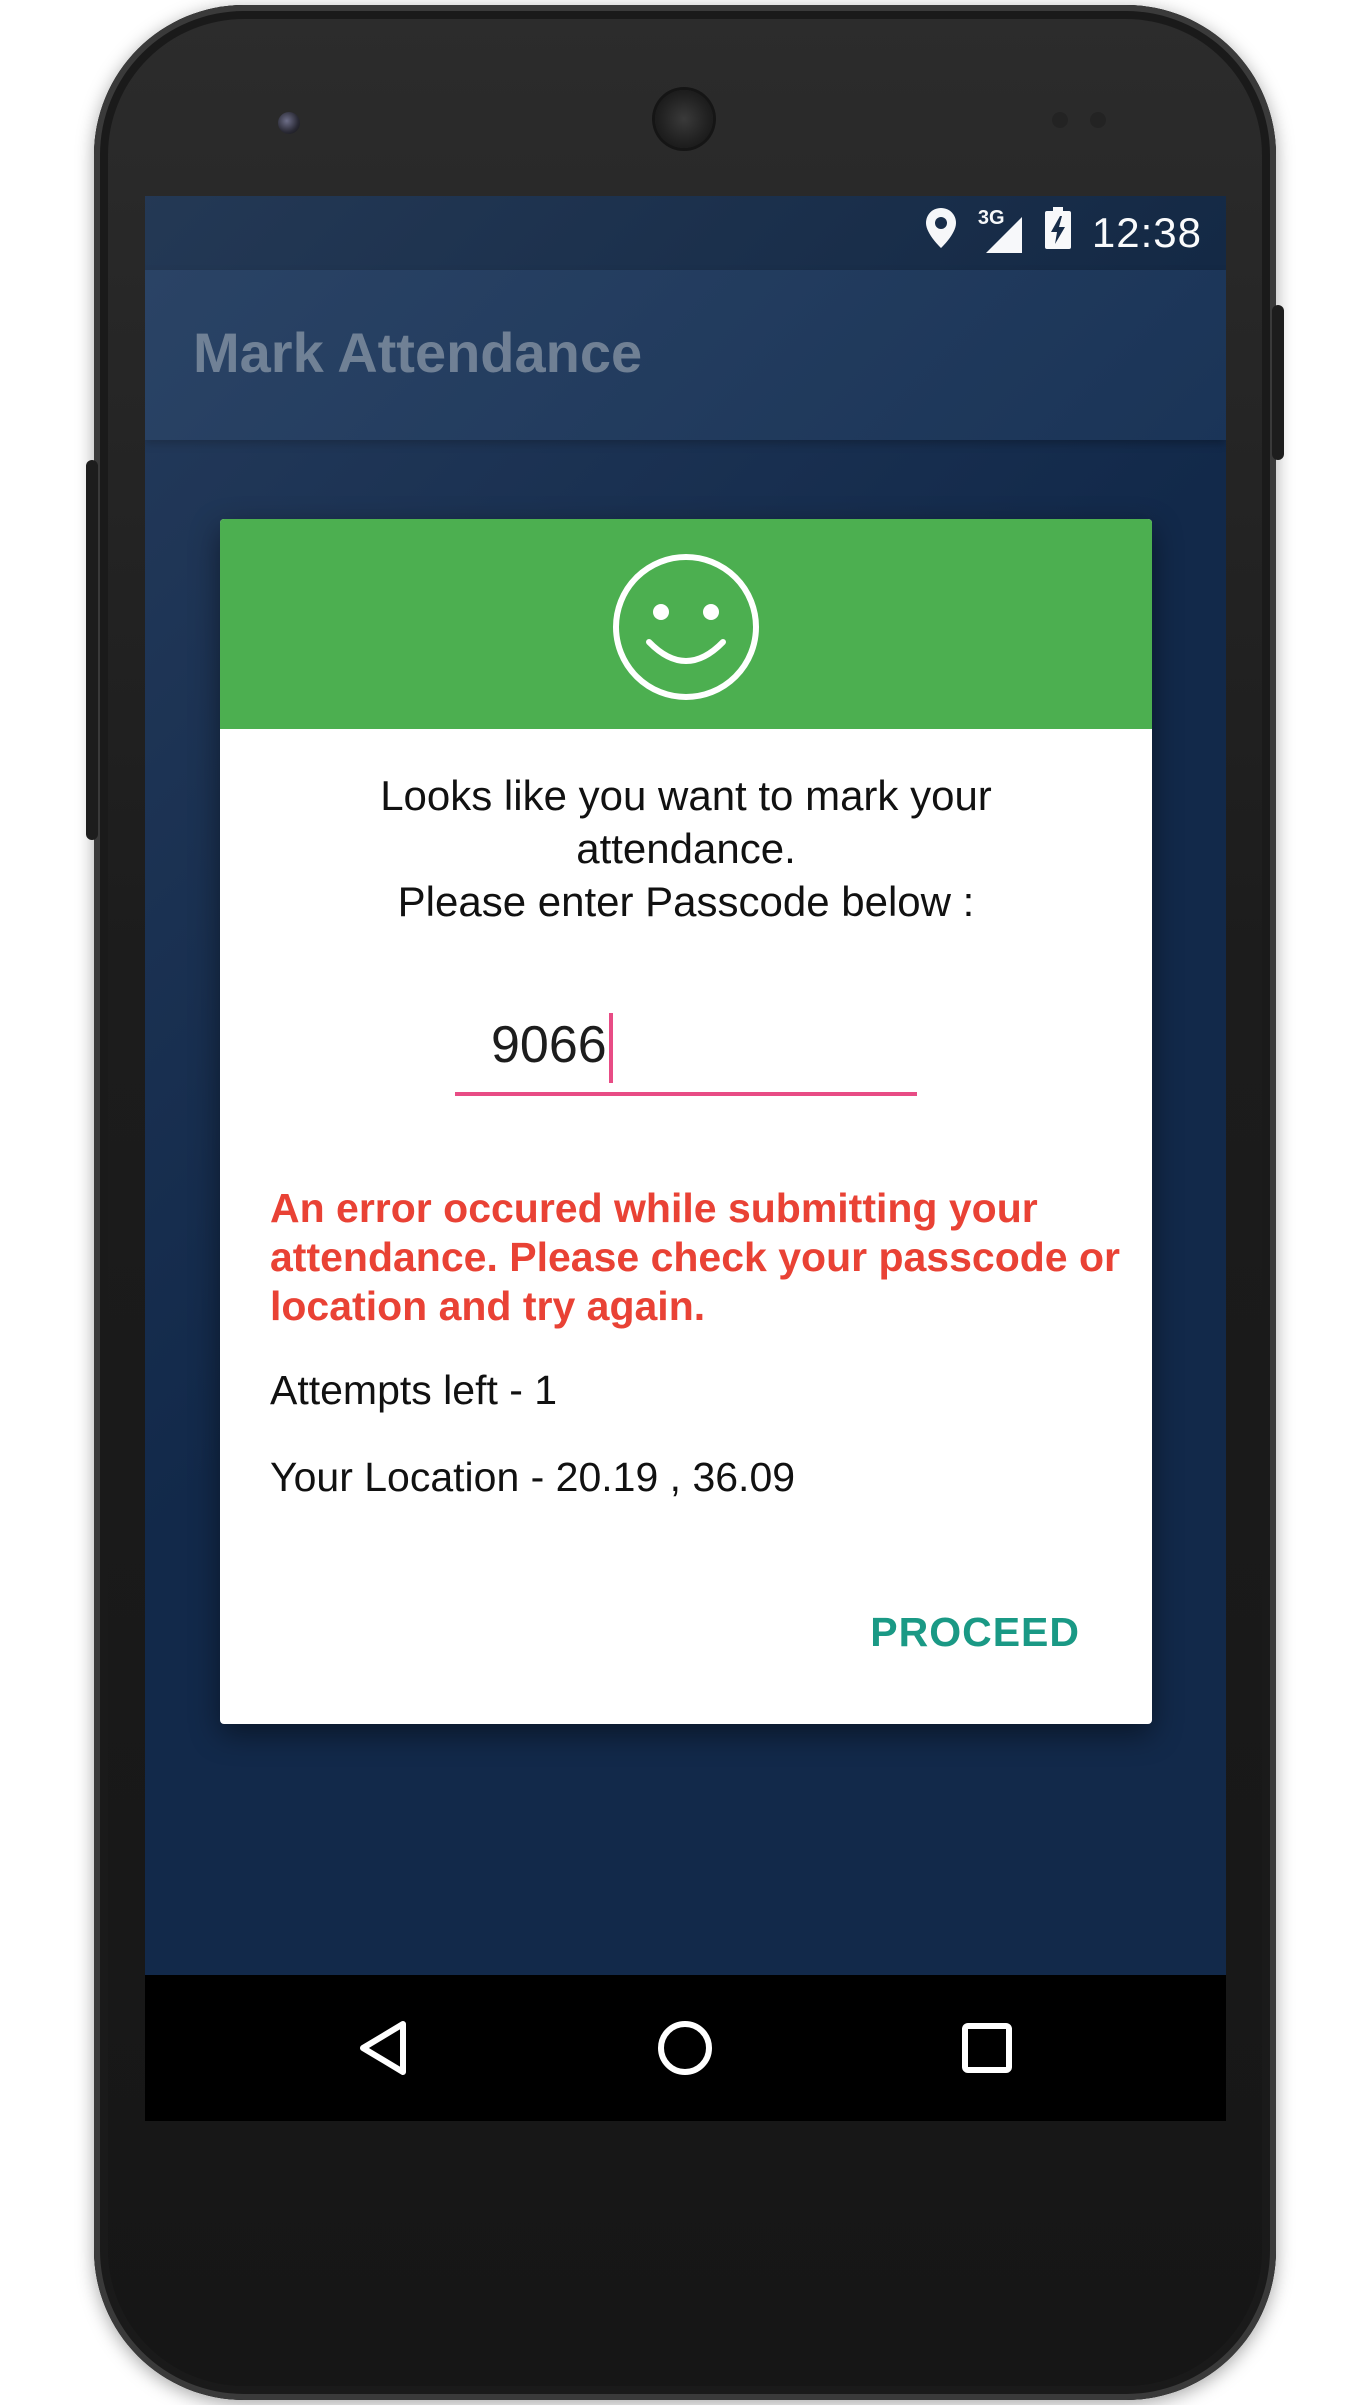 The height and width of the screenshot is (2405, 1370). What do you see at coordinates (685, 233) in the screenshot?
I see `status-bar: 3G 12:38` at bounding box center [685, 233].